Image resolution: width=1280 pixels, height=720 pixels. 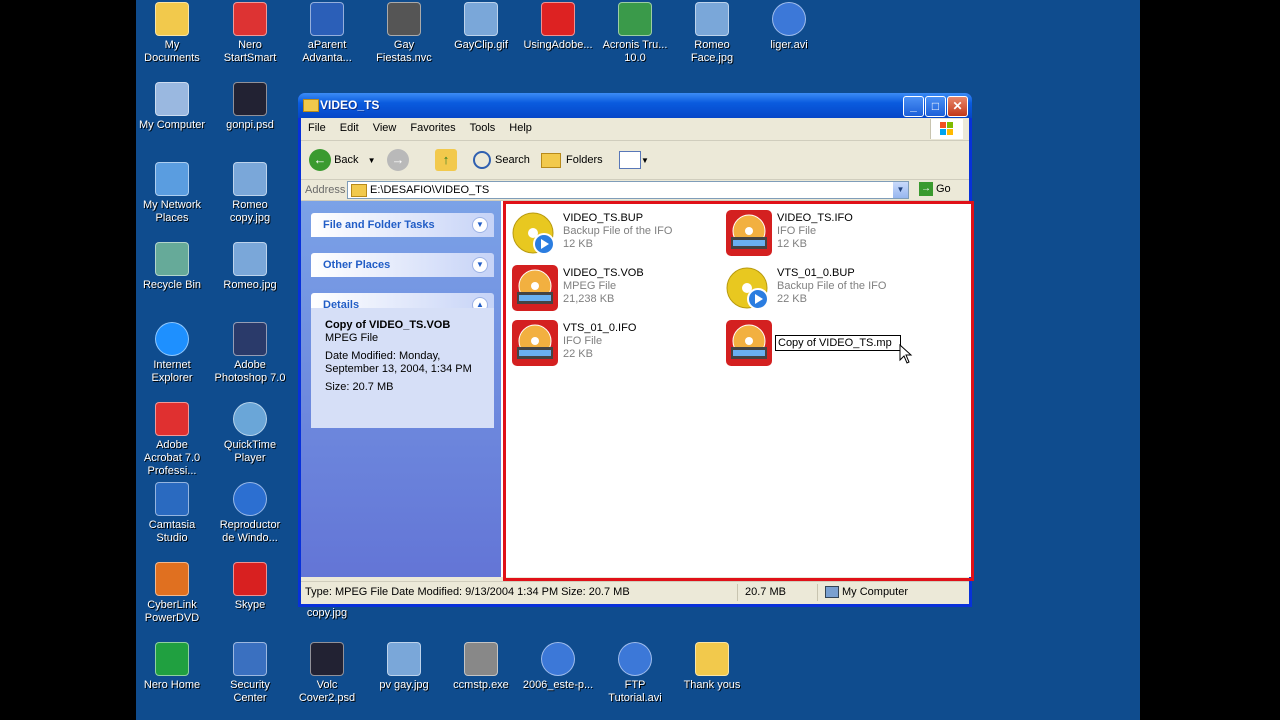 What do you see at coordinates (172, 611) in the screenshot?
I see `desktop-icon-label: CyberLink PowerDVD` at bounding box center [172, 611].